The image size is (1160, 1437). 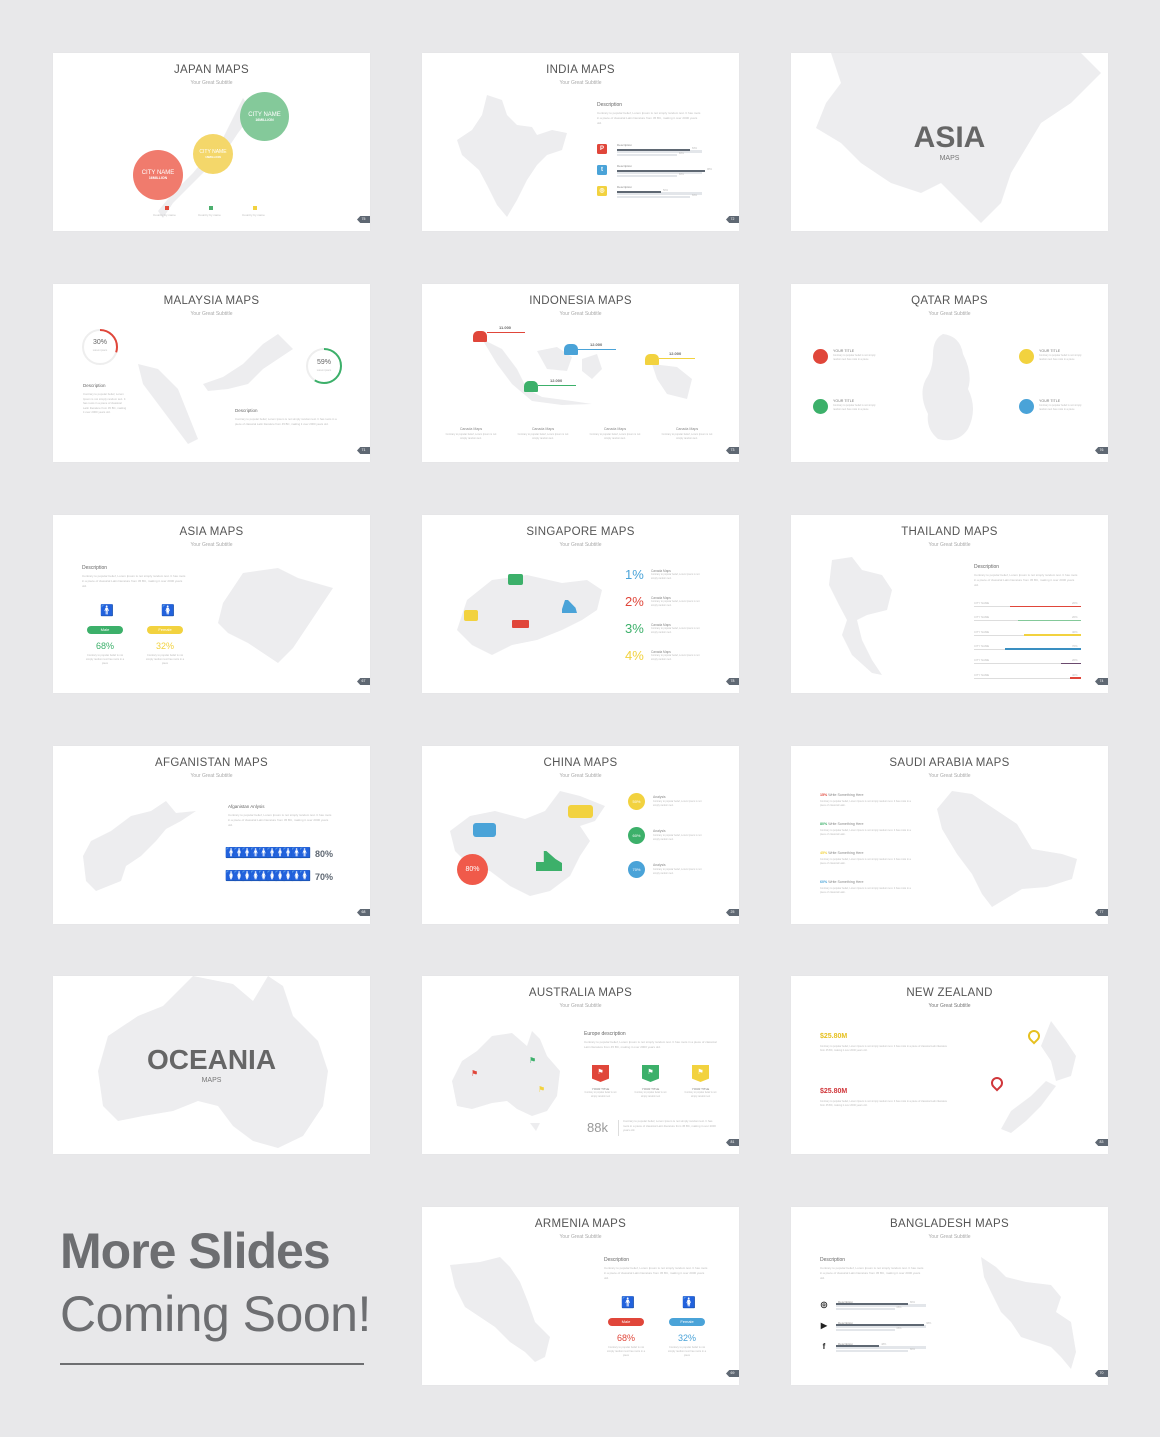 I want to click on page-number: 68, so click(x=363, y=912).